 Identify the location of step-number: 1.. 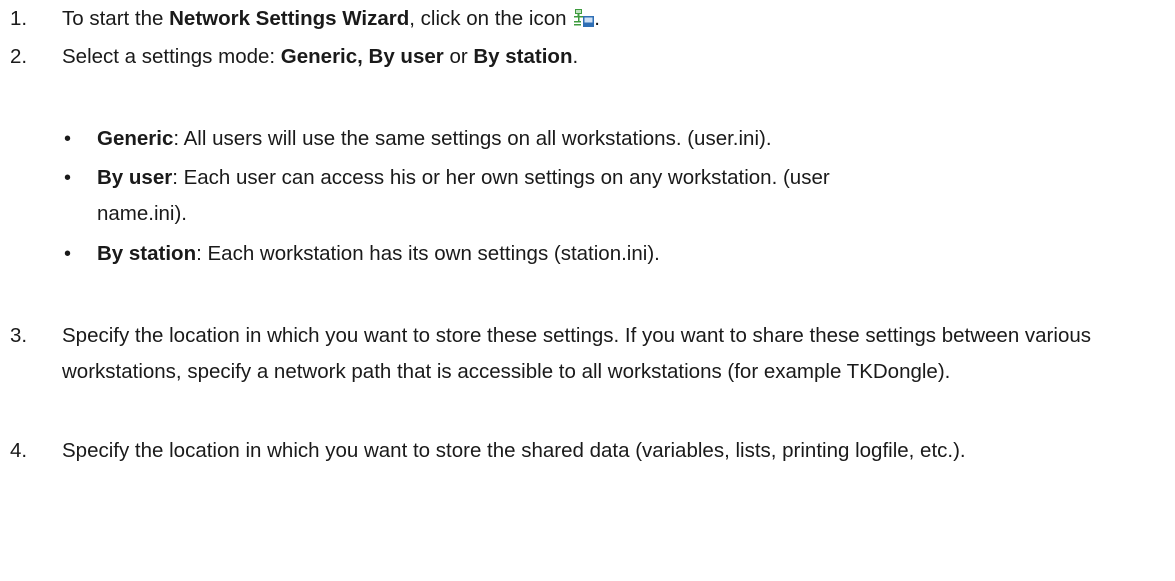
(19, 18).